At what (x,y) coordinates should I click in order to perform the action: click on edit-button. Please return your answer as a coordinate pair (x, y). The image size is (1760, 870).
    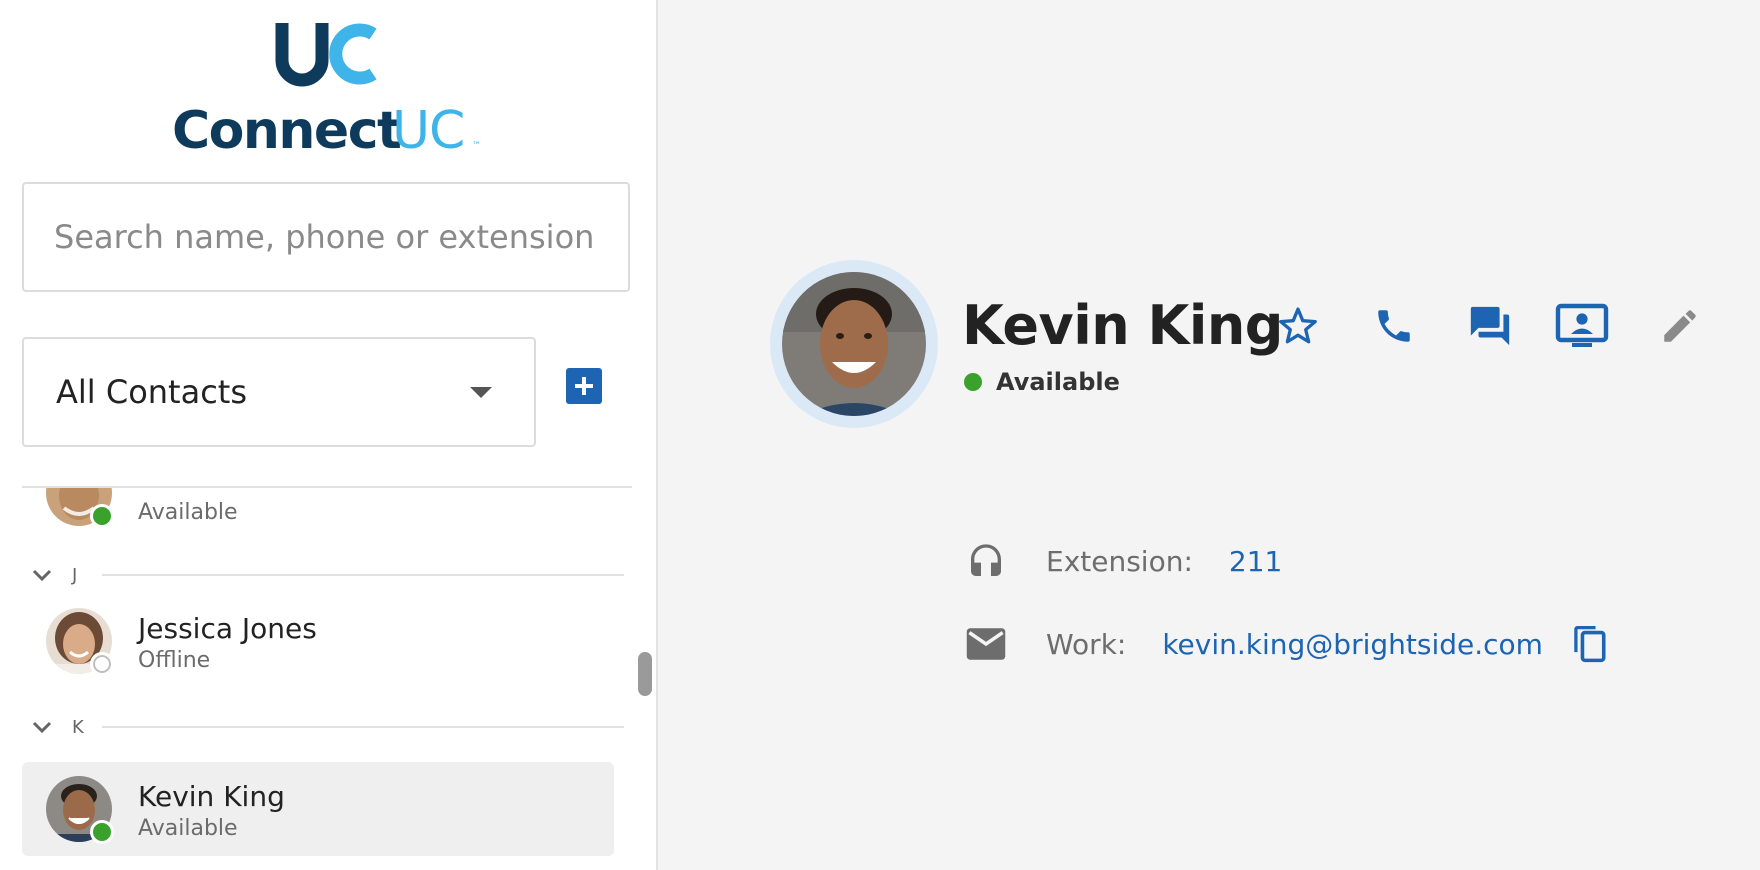
    Looking at the image, I should click on (1680, 326).